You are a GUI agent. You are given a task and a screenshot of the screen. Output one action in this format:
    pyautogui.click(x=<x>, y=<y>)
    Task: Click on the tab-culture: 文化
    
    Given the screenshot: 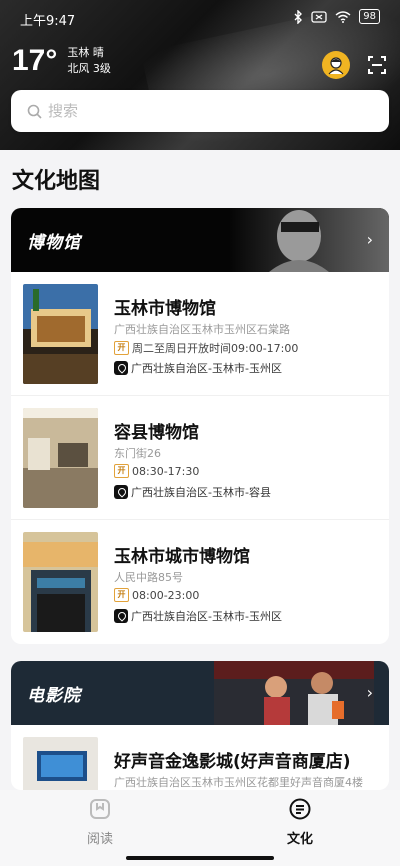 What is the action you would take?
    pyautogui.click(x=300, y=822)
    